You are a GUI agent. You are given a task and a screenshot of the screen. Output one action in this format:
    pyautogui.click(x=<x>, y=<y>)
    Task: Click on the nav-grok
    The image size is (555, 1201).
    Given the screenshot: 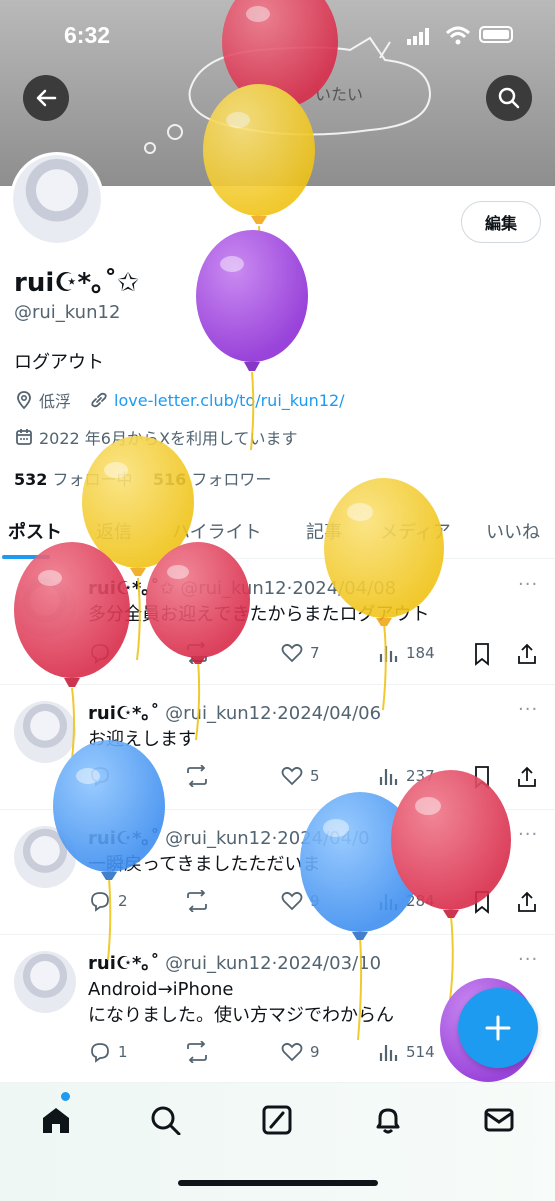 What is the action you would take?
    pyautogui.click(x=277, y=1122)
    